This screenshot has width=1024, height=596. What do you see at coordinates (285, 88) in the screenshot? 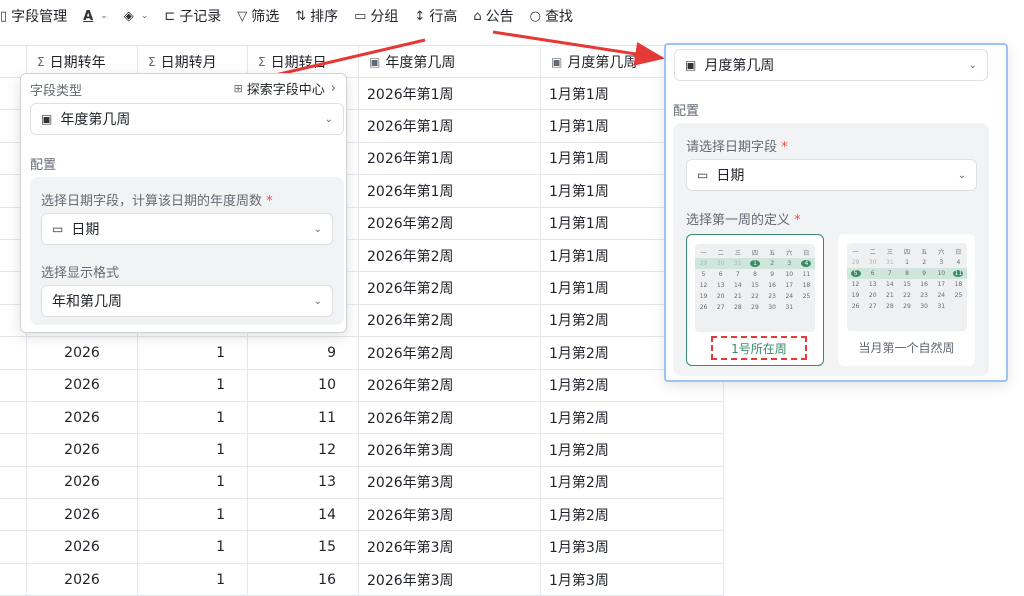
I see `explore-field-center-link: ⊞ 探索字段中心 ›` at bounding box center [285, 88].